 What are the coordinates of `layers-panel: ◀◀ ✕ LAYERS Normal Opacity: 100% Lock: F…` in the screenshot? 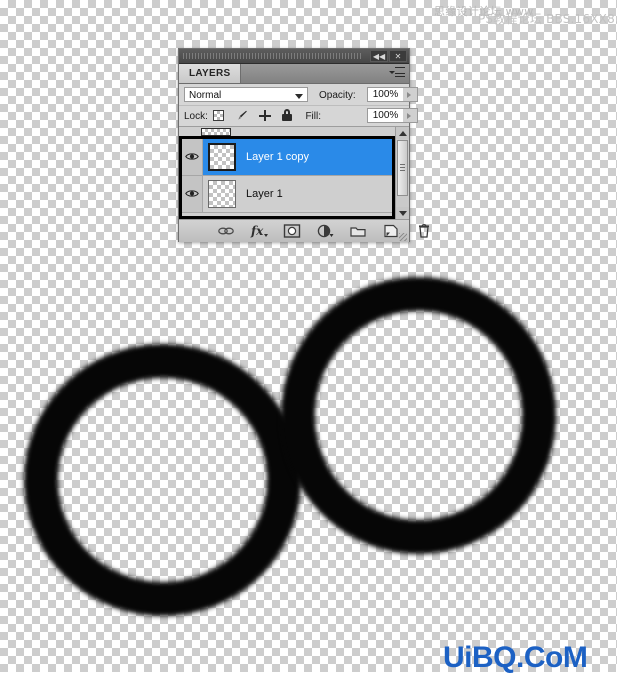 It's located at (303, 145).